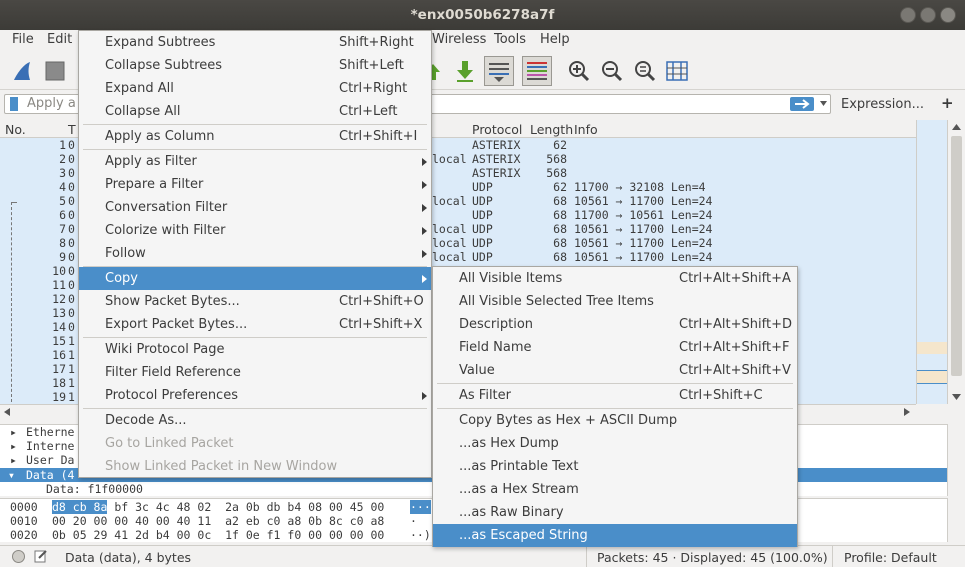 This screenshot has height=567, width=965. I want to click on col-info: Info, so click(586, 129).